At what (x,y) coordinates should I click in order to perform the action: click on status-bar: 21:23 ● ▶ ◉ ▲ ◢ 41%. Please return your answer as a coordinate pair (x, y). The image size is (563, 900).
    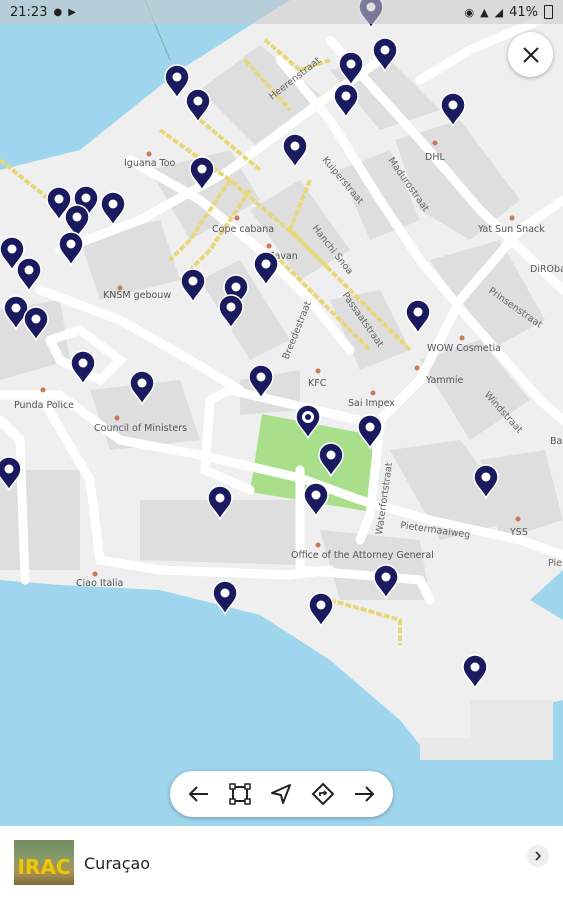
    Looking at the image, I should click on (281, 12).